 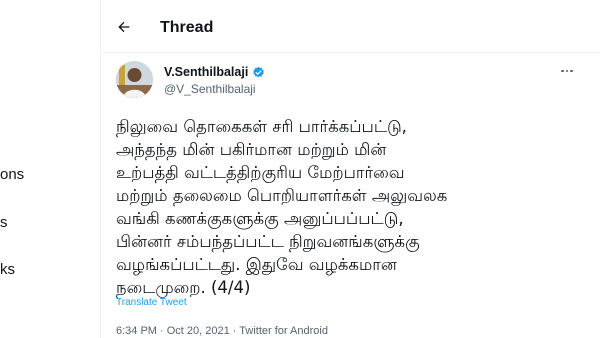 I want to click on translate-tweet-link: Translate Tweet, so click(x=151, y=302).